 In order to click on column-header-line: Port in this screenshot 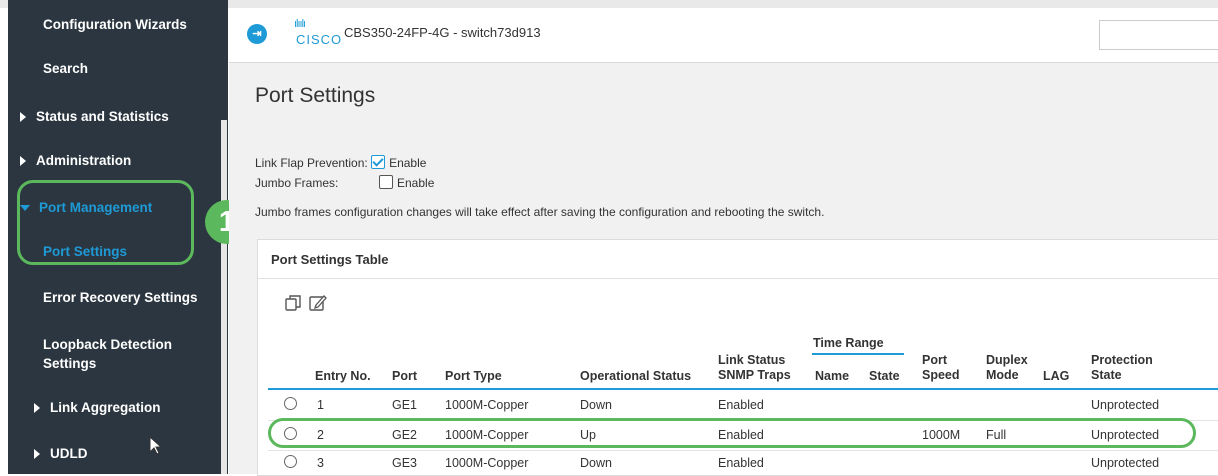, I will do `click(934, 360)`.